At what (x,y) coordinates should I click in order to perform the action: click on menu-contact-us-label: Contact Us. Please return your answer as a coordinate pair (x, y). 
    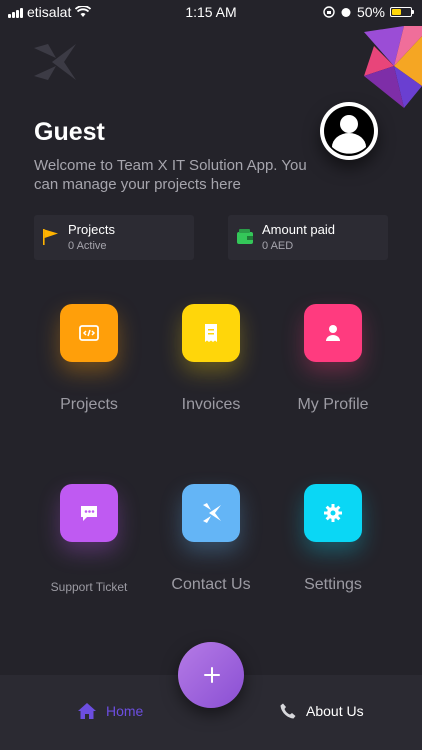
    Looking at the image, I should click on (211, 584).